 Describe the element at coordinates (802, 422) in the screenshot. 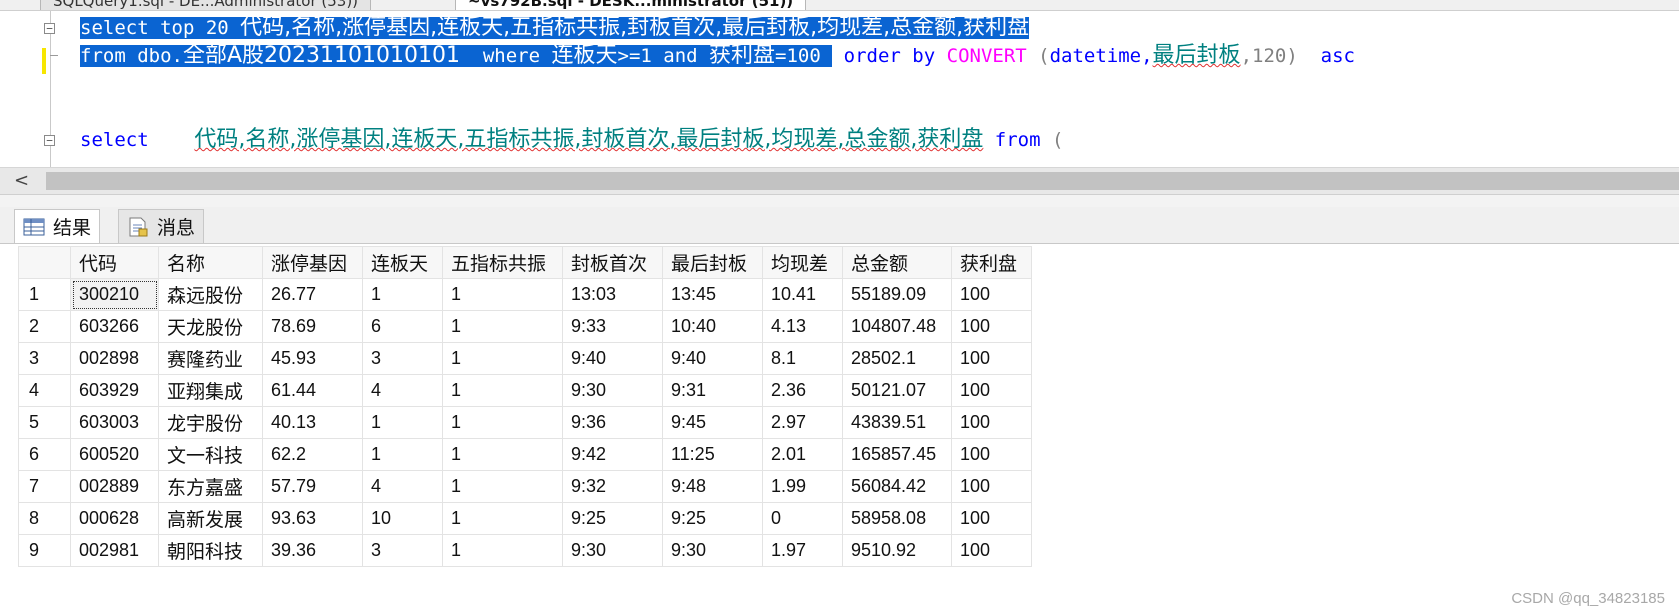

I see `grid-cell: 2.97` at that location.